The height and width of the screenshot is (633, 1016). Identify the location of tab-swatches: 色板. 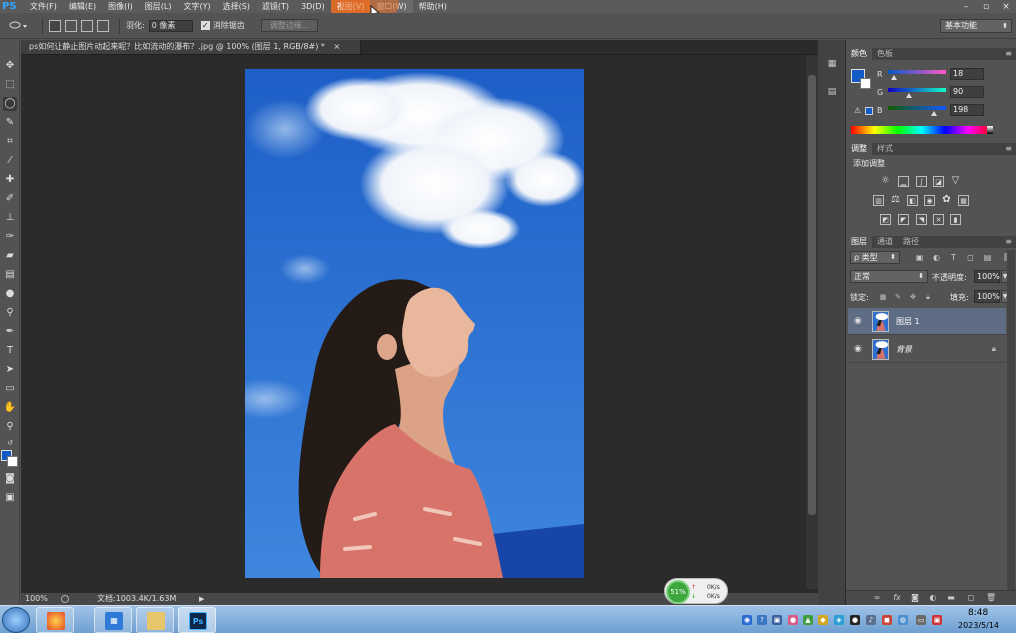
(885, 54).